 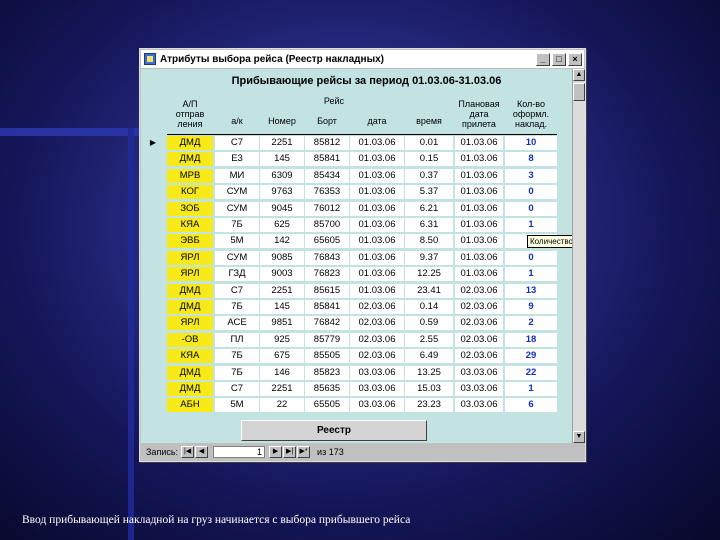 What do you see at coordinates (282, 274) in the screenshot?
I see `cell-nomer: 9003` at bounding box center [282, 274].